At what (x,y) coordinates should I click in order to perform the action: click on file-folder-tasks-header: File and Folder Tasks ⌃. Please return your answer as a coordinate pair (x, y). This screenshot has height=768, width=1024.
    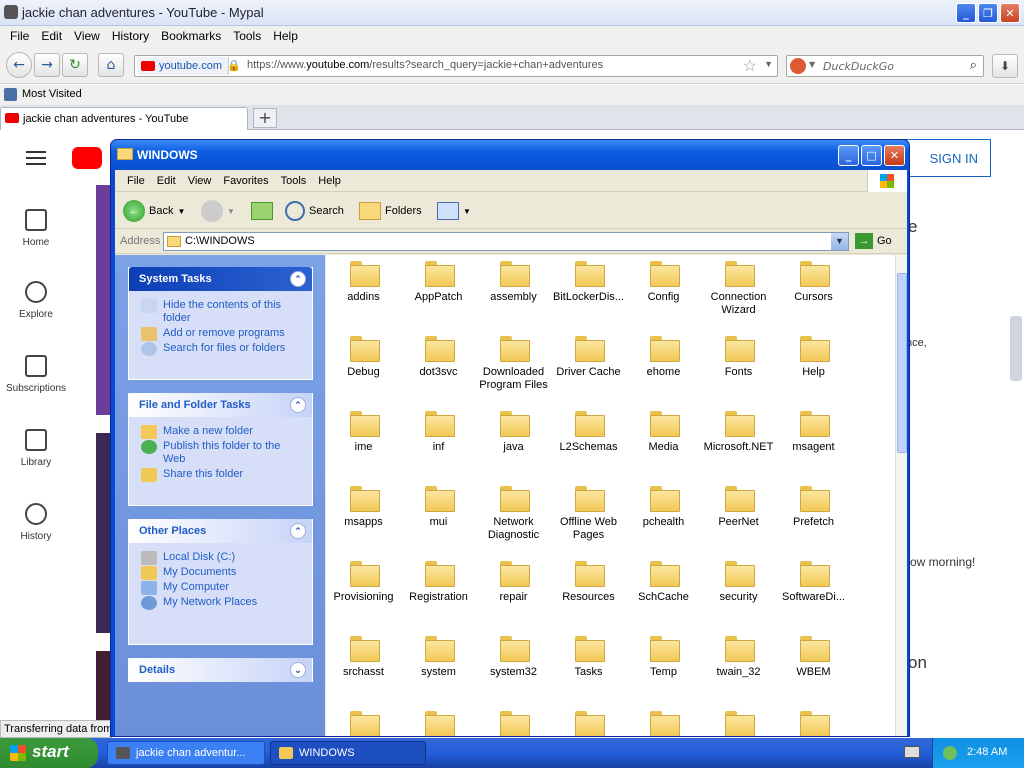
    Looking at the image, I should click on (220, 405).